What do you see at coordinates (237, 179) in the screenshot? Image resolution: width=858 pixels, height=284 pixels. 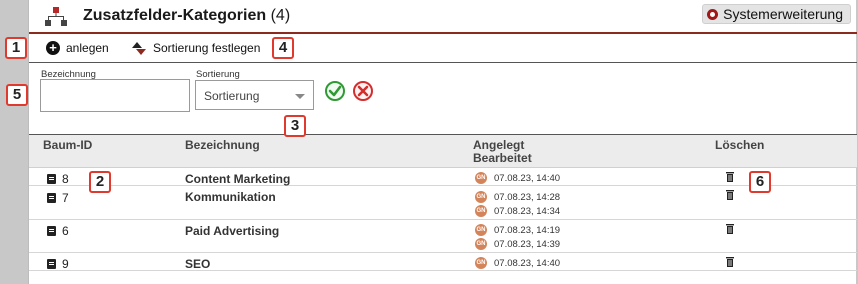 I see `row-name: Content Marketing` at bounding box center [237, 179].